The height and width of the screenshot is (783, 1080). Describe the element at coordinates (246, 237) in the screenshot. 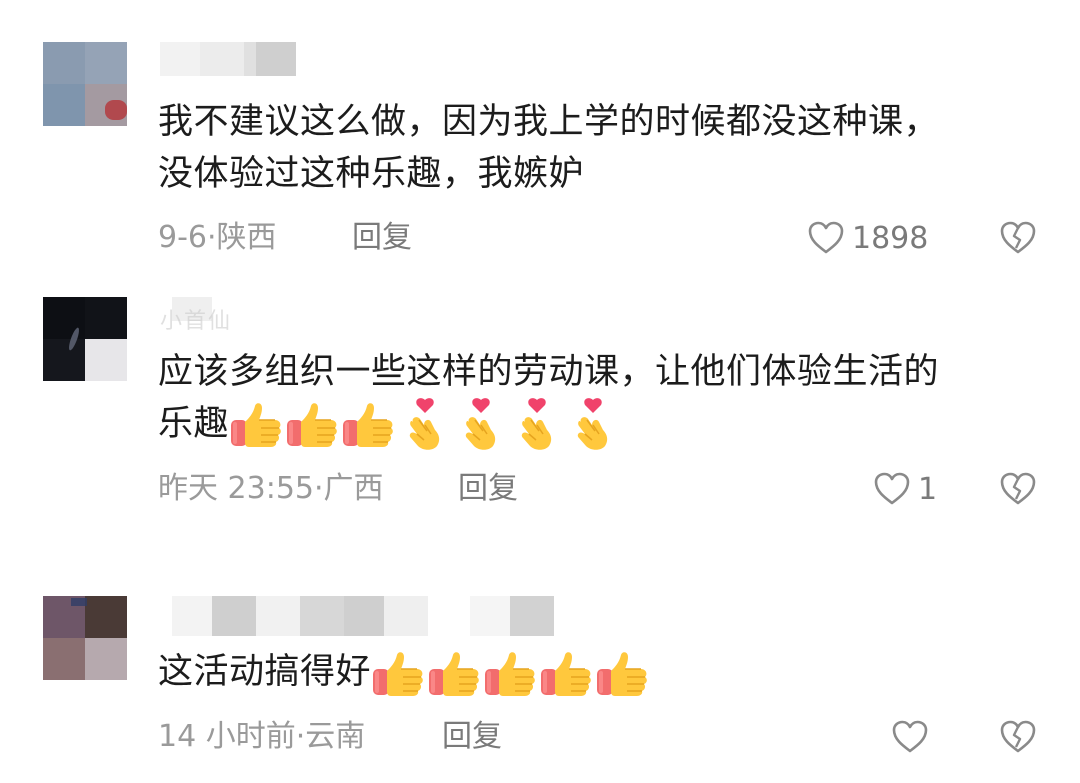

I see `comment-location: 陕西` at that location.